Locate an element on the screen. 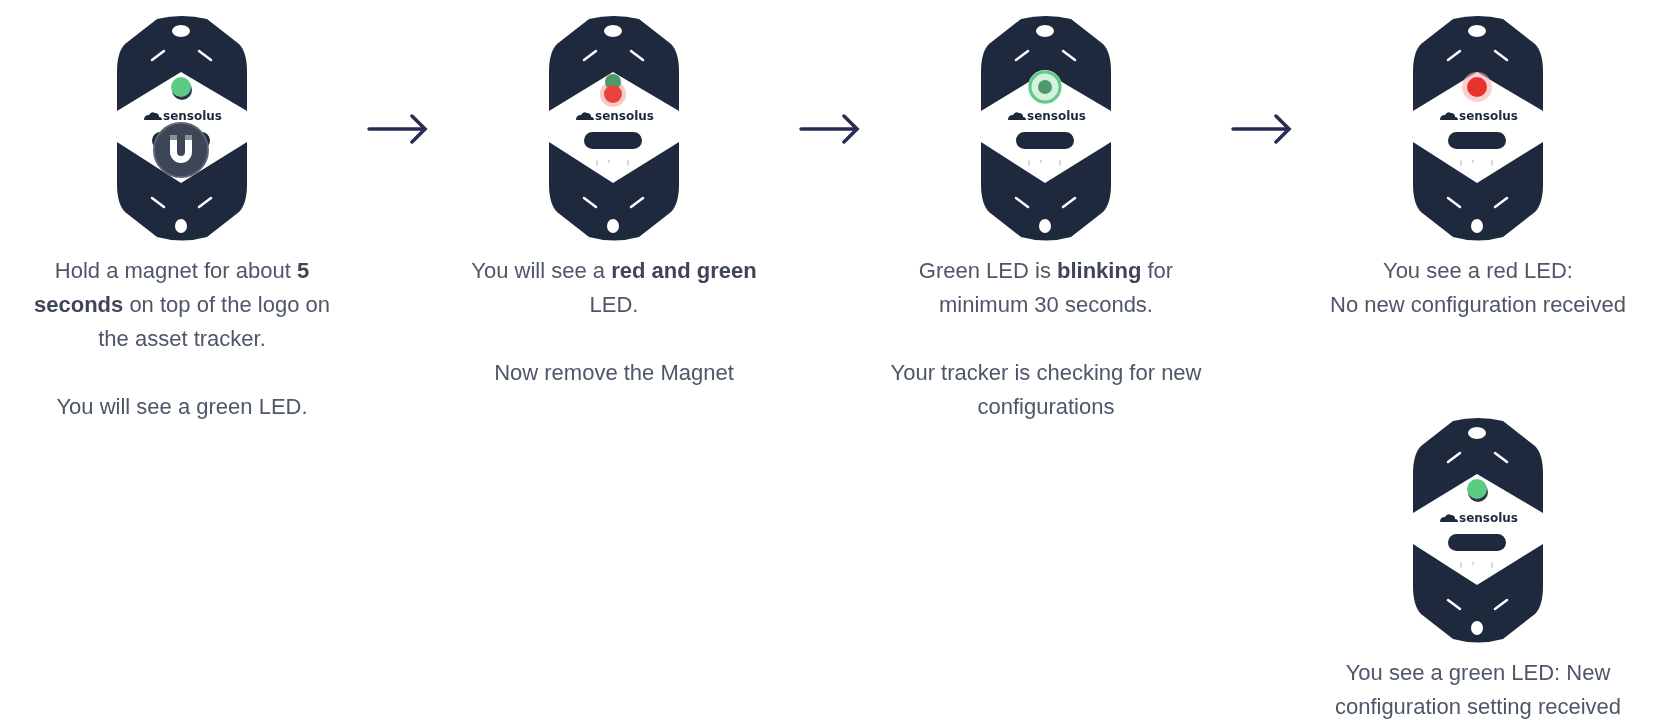 The height and width of the screenshot is (726, 1669). instruction-text: Hold a magnet for about 5 seconds on top of the logo on the asset tracker. is located at coordinates (182, 305).